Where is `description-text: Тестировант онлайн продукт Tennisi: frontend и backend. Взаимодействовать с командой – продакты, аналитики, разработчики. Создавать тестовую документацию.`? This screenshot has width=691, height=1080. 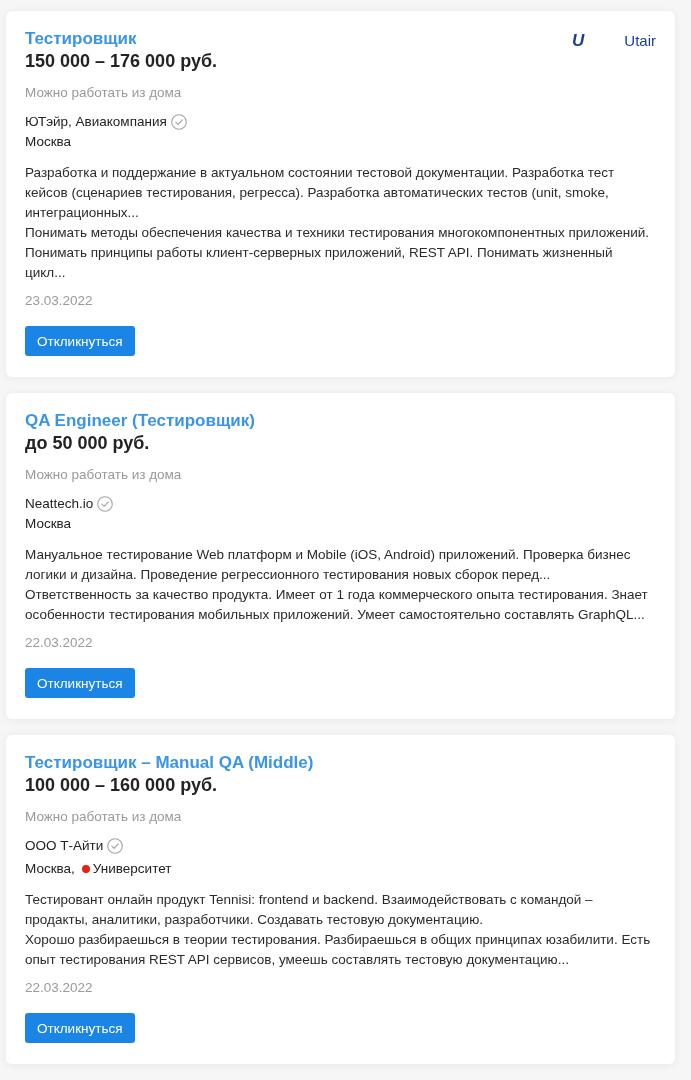
description-text: Тестировант онлайн продукт Tennisi: frontend и backend. Взаимодействовать с командой – продакты, аналитики, разработчики. Создавать тестовую документацию. is located at coordinates (309, 910).